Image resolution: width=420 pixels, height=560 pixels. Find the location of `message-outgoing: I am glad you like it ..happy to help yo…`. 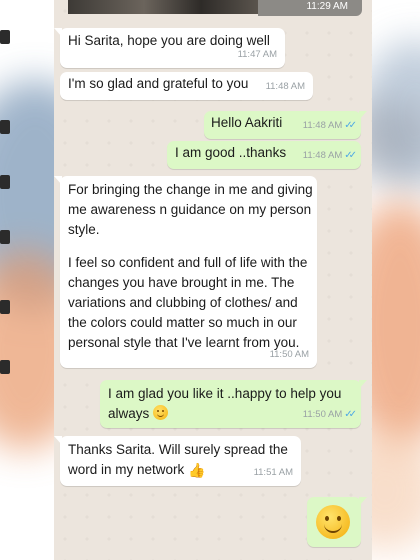

message-outgoing: I am glad you like it ..happy to help yo… is located at coordinates (233, 404).